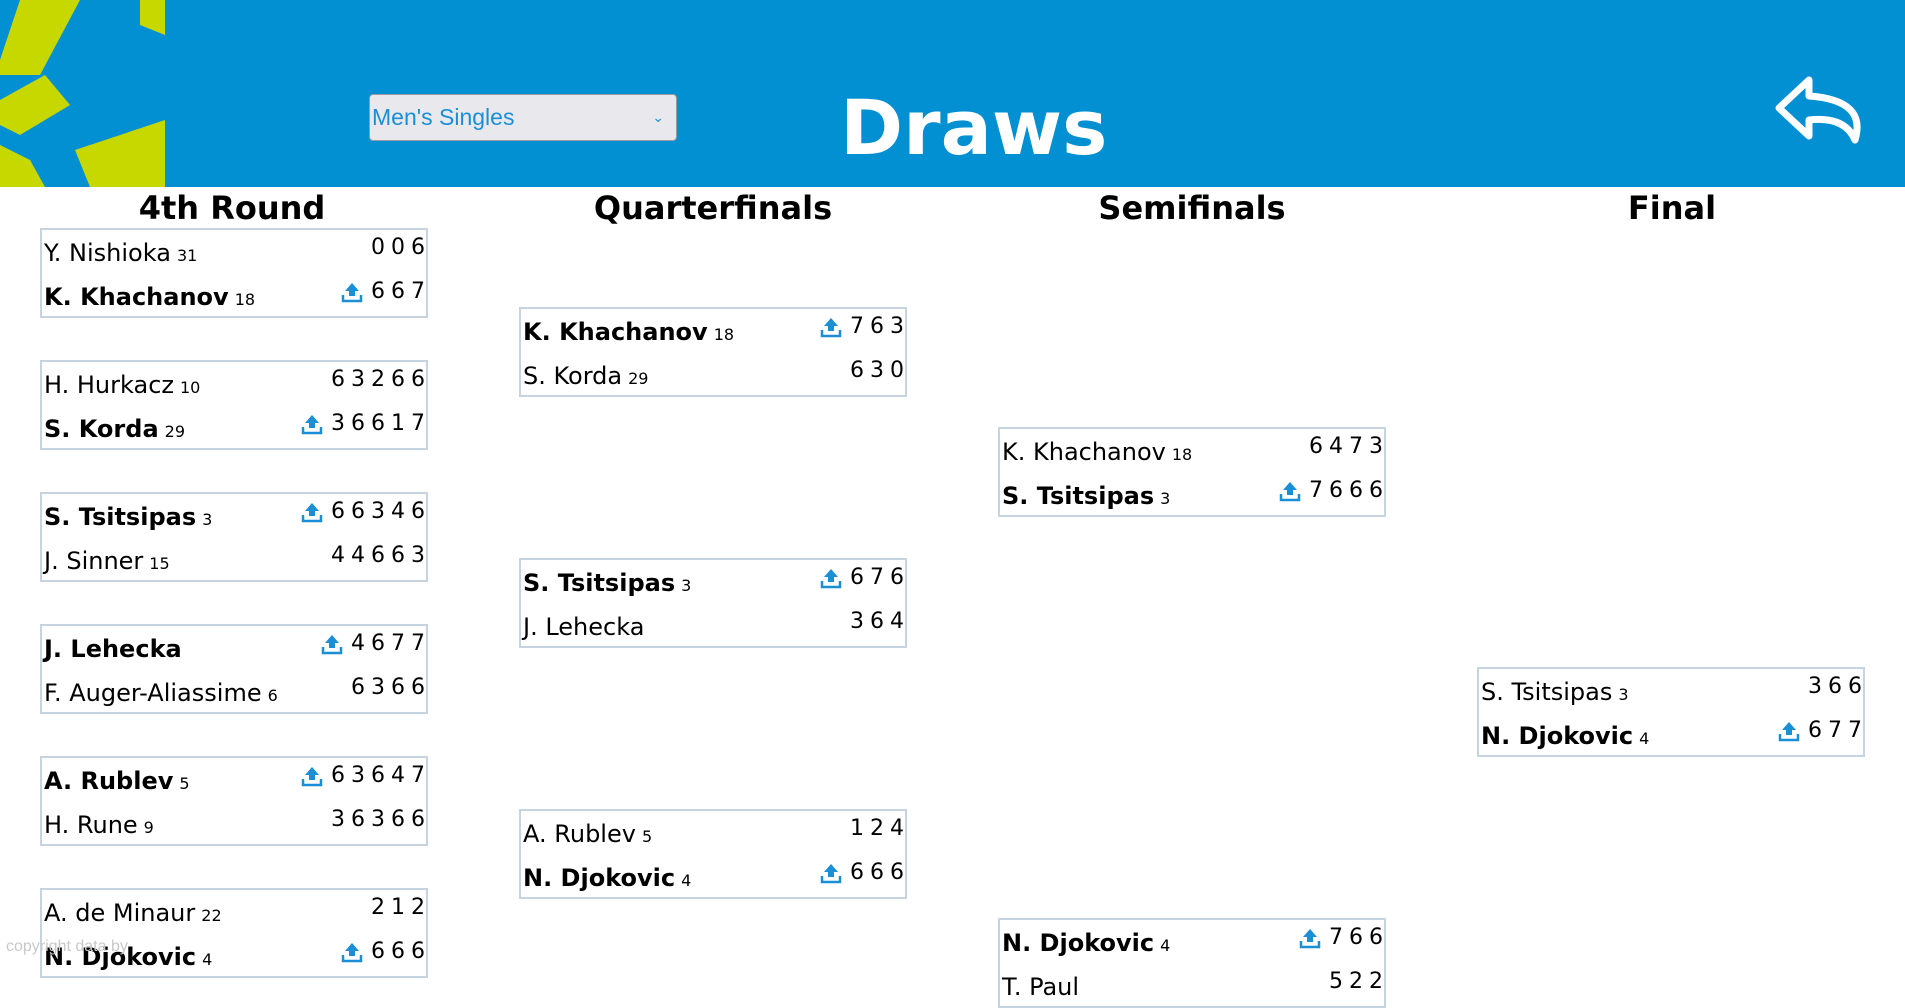 The width and height of the screenshot is (1905, 1008). What do you see at coordinates (207, 519) in the screenshot?
I see `player-seed: 3` at bounding box center [207, 519].